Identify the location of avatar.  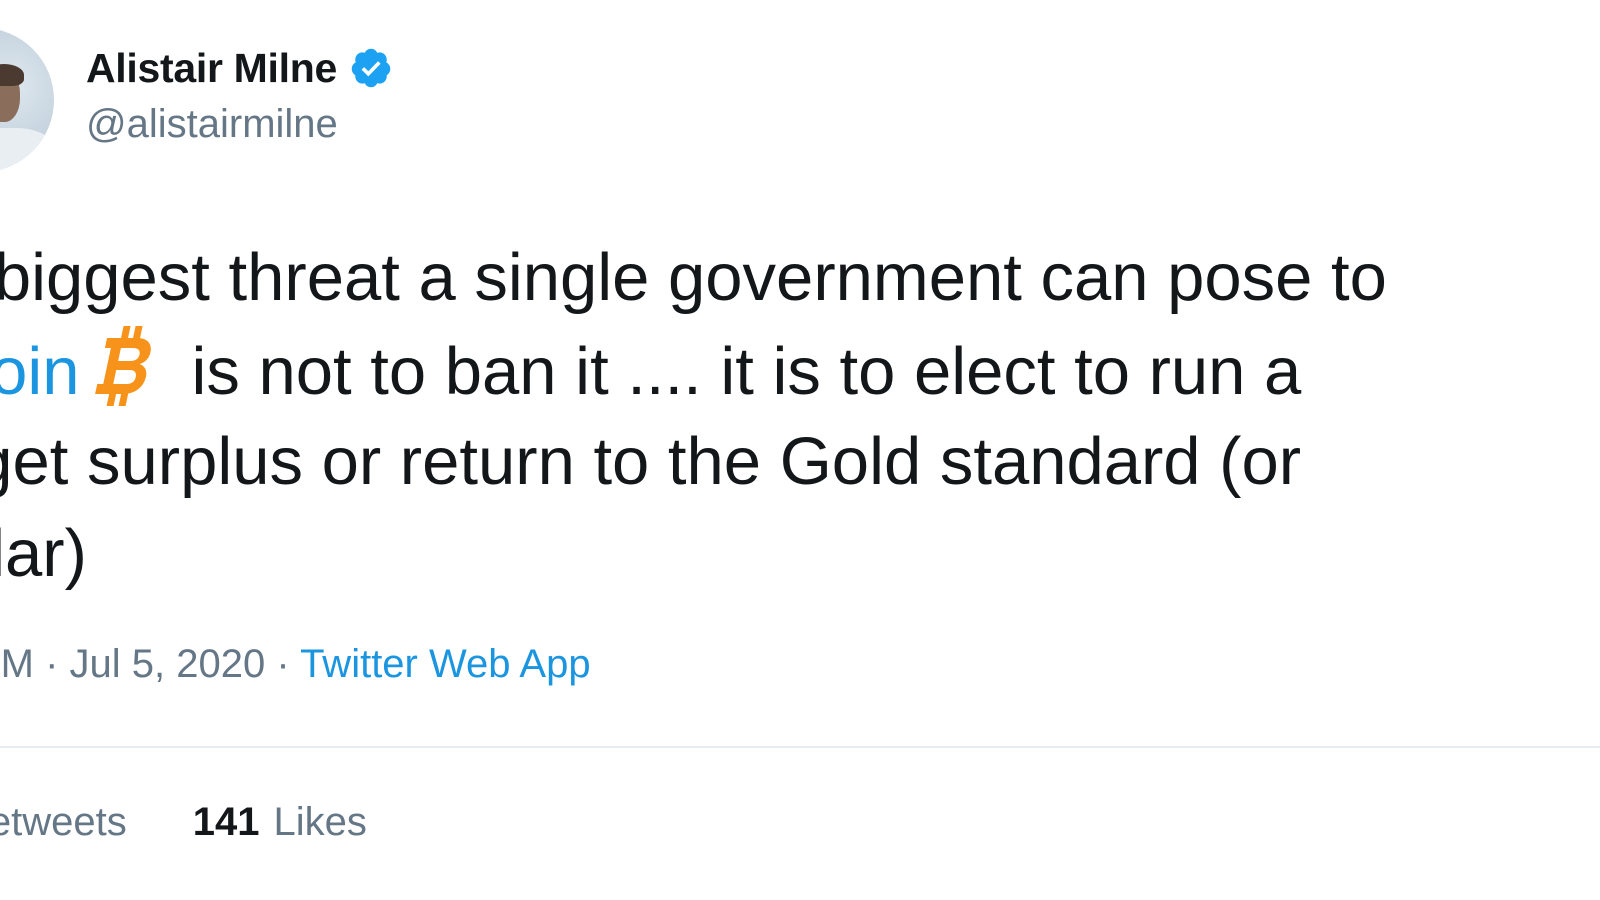
(27, 100).